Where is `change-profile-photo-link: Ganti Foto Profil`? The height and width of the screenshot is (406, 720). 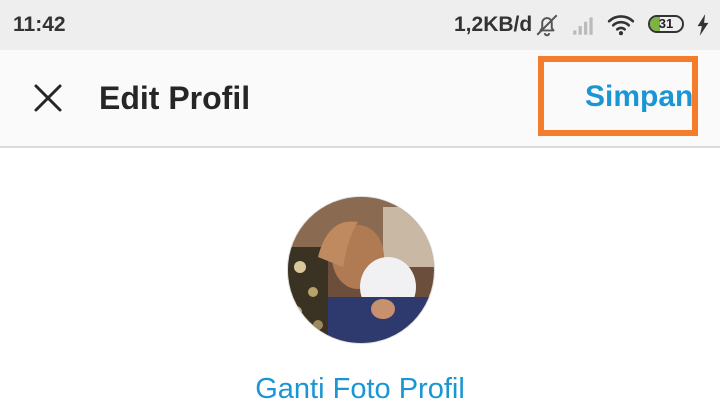
change-profile-photo-link: Ganti Foto Profil is located at coordinates (360, 389).